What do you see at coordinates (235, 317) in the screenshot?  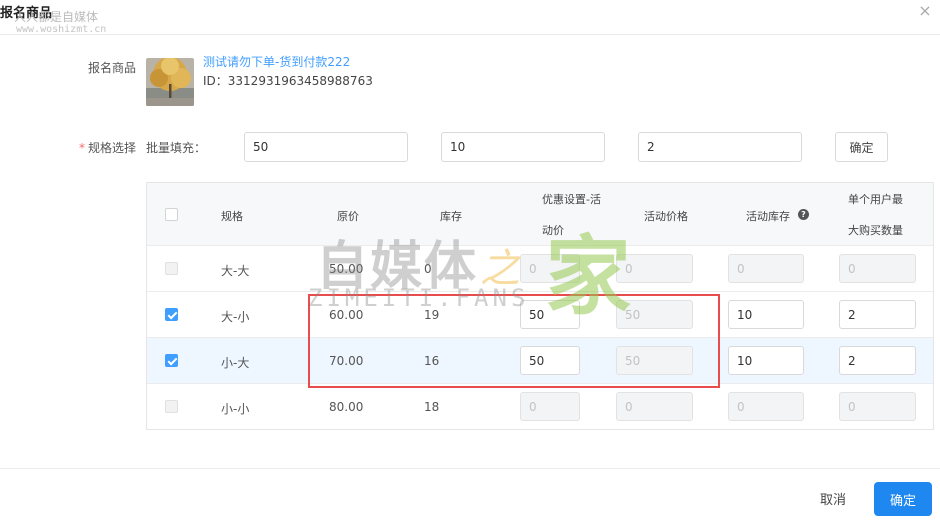 I see `row-spec: 大-小` at bounding box center [235, 317].